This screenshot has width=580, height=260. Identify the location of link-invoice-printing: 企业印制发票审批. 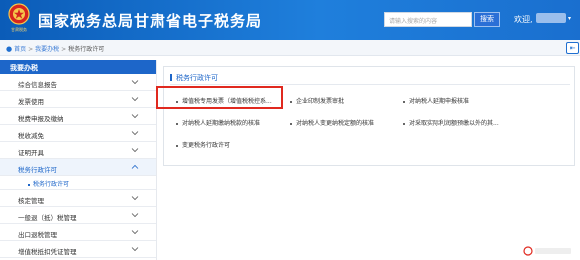
(317, 100).